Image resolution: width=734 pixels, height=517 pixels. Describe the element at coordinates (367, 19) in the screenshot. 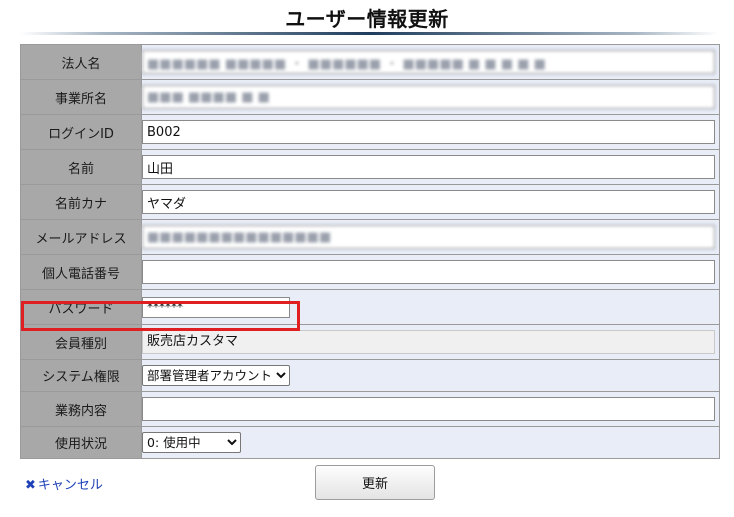

I see `page-title: ユーザー情報更新` at that location.